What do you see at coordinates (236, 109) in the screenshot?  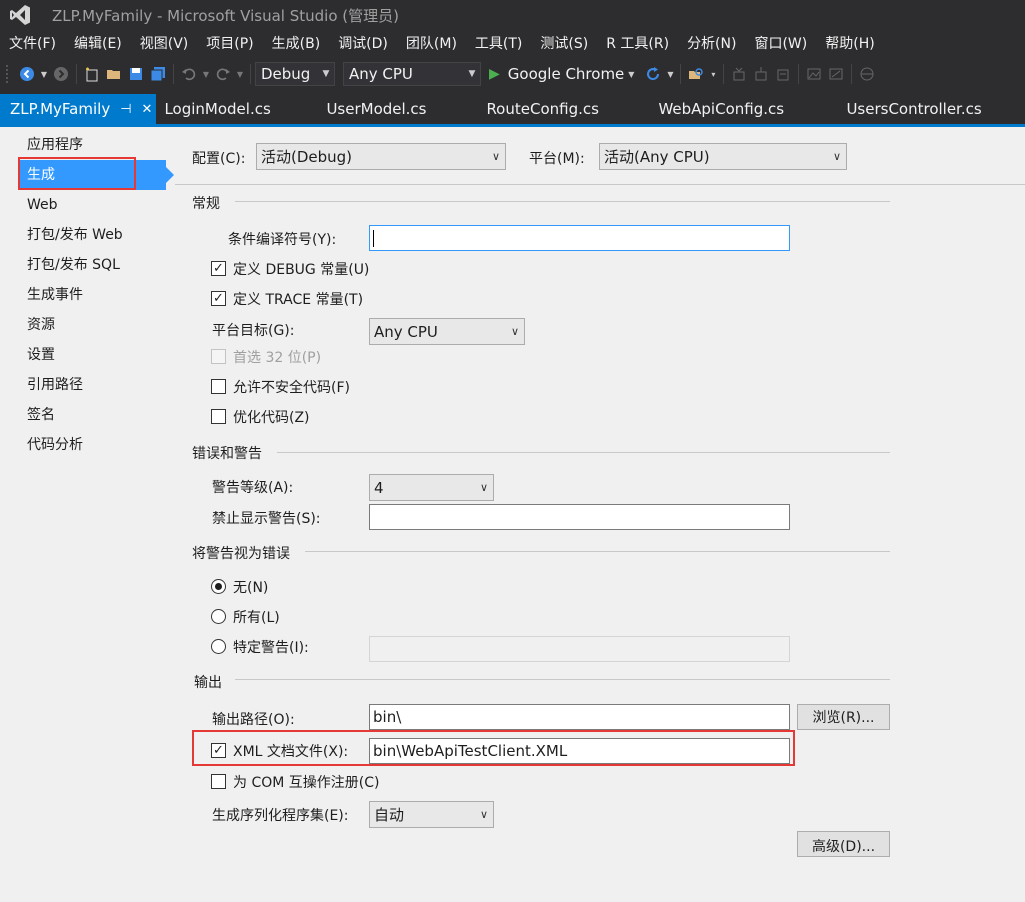 I see `tab-login-model: LoginModel.cs` at bounding box center [236, 109].